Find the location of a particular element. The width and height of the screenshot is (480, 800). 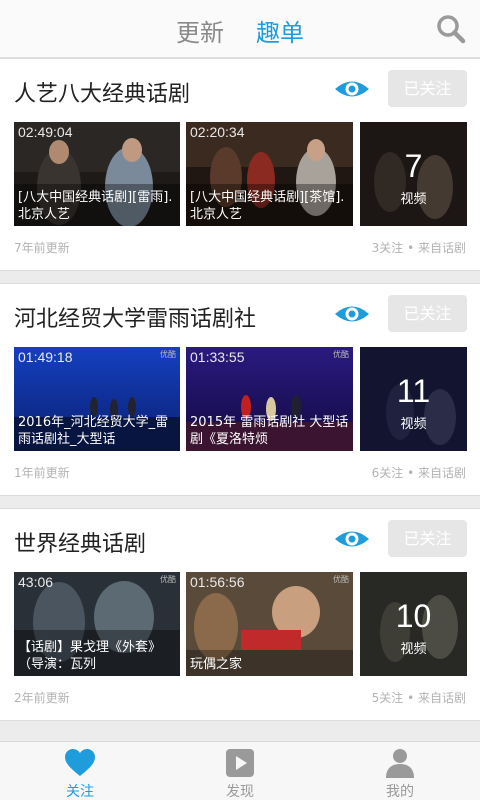

video-count: 7 is located at coordinates (413, 166).